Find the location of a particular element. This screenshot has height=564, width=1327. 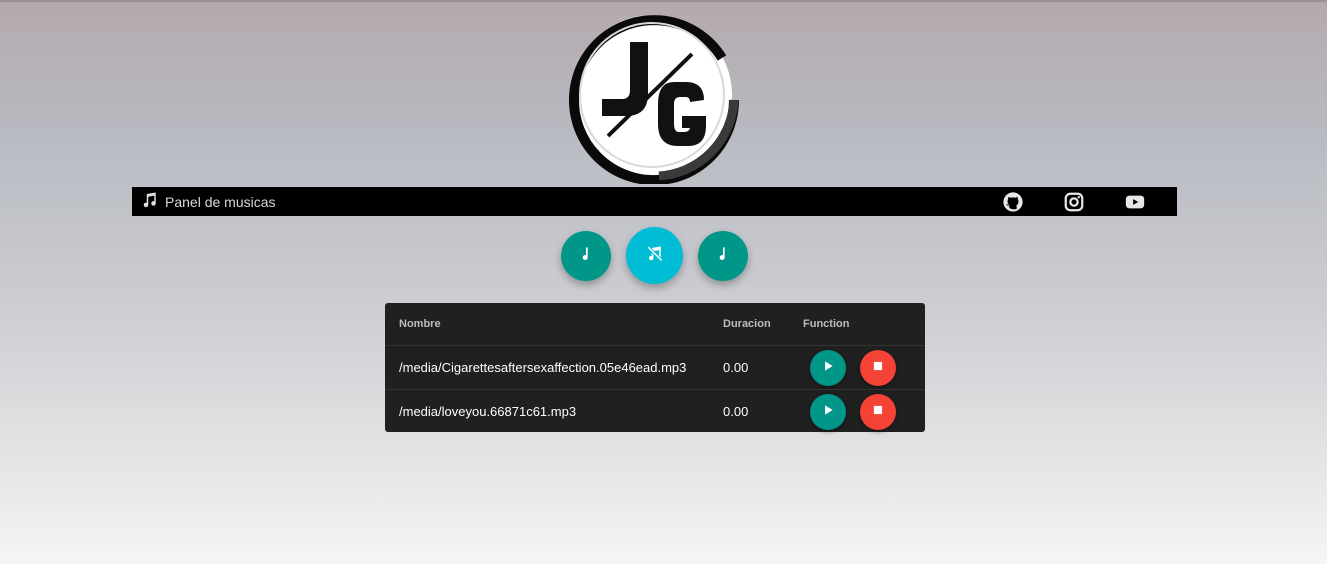

navbar-brand: Panel de musicas is located at coordinates (208, 201).